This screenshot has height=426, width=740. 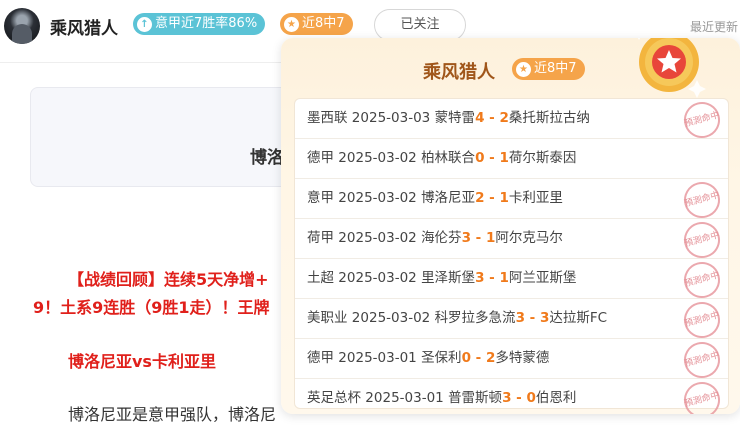 What do you see at coordinates (144, 24) in the screenshot?
I see `arrow-up-icon: ↑` at bounding box center [144, 24].